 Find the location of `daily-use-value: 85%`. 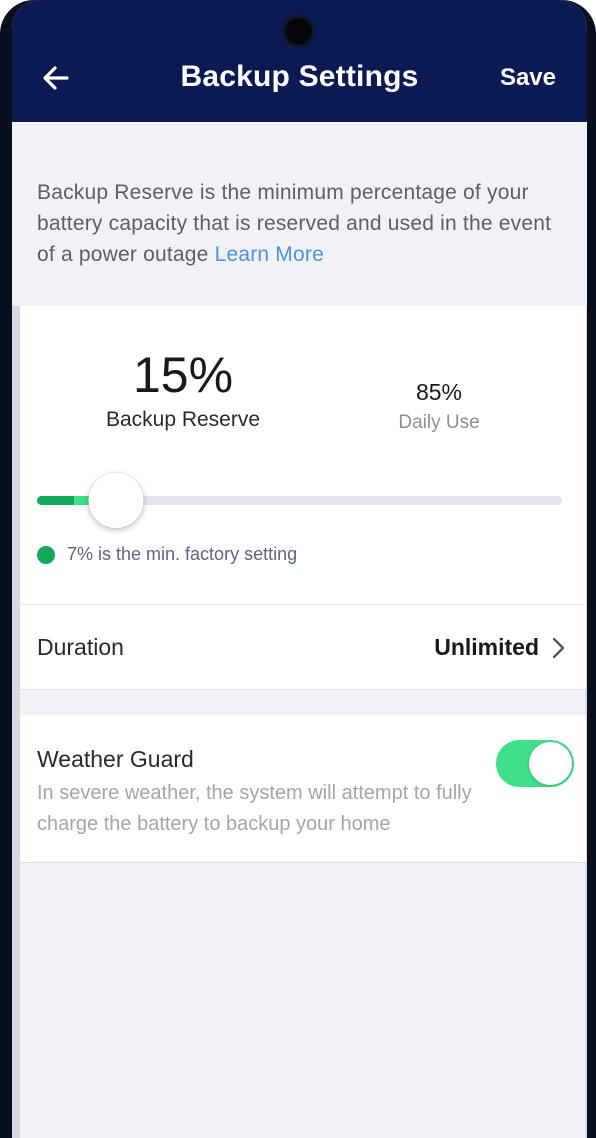

daily-use-value: 85% is located at coordinates (439, 392).